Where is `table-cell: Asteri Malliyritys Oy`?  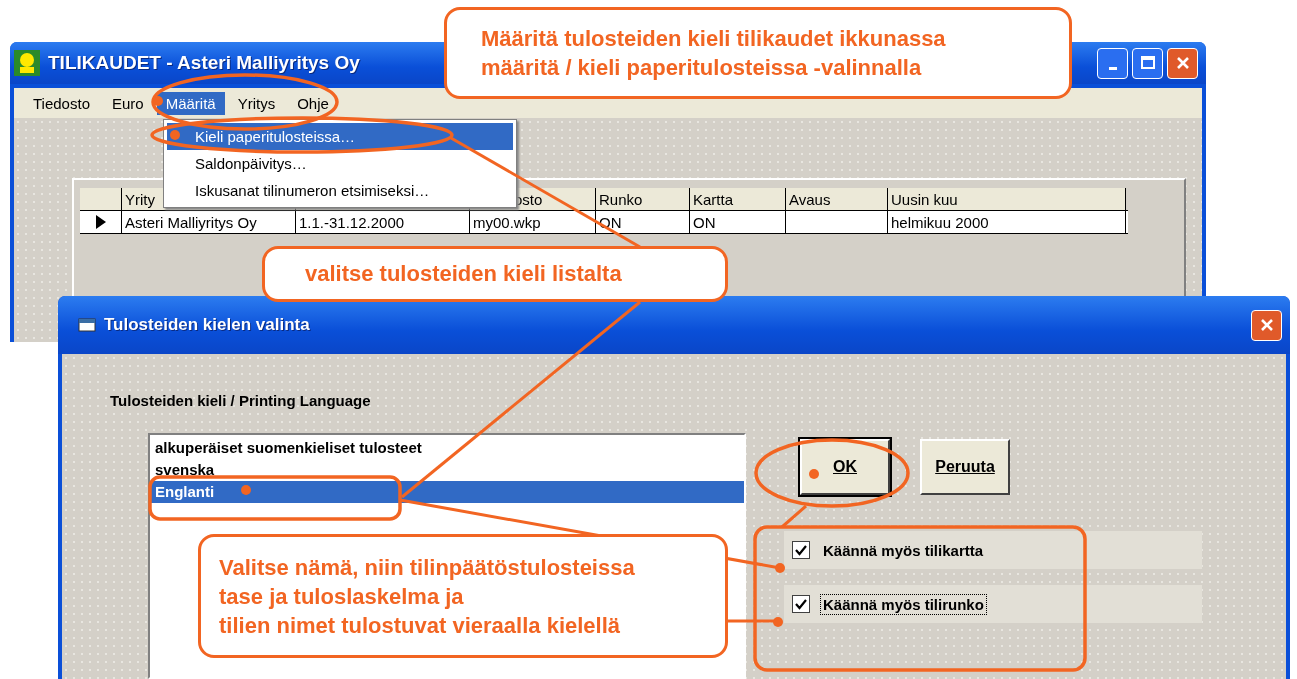
table-cell: Asteri Malliyritys Oy is located at coordinates (209, 222).